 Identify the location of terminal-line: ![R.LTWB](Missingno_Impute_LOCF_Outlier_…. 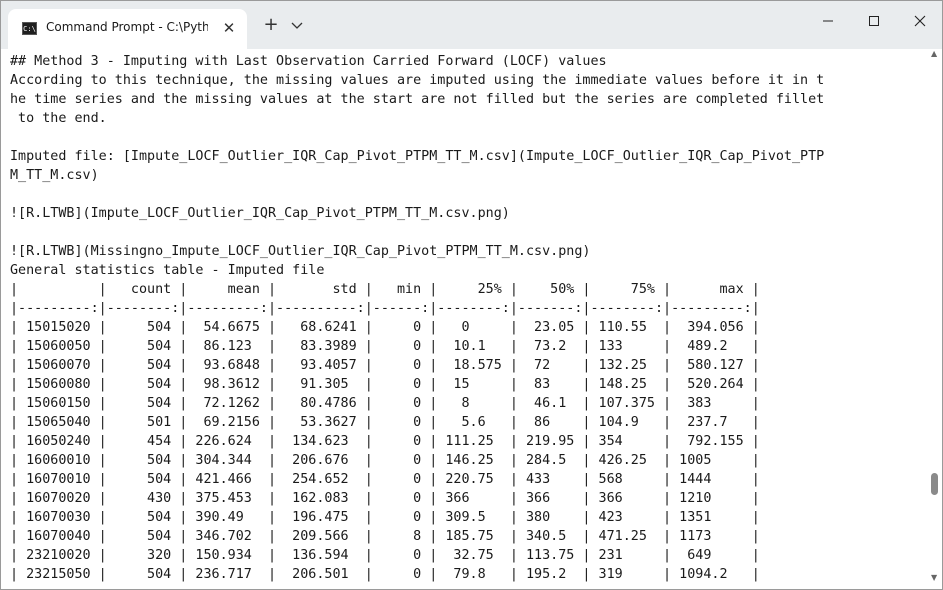
(300, 251).